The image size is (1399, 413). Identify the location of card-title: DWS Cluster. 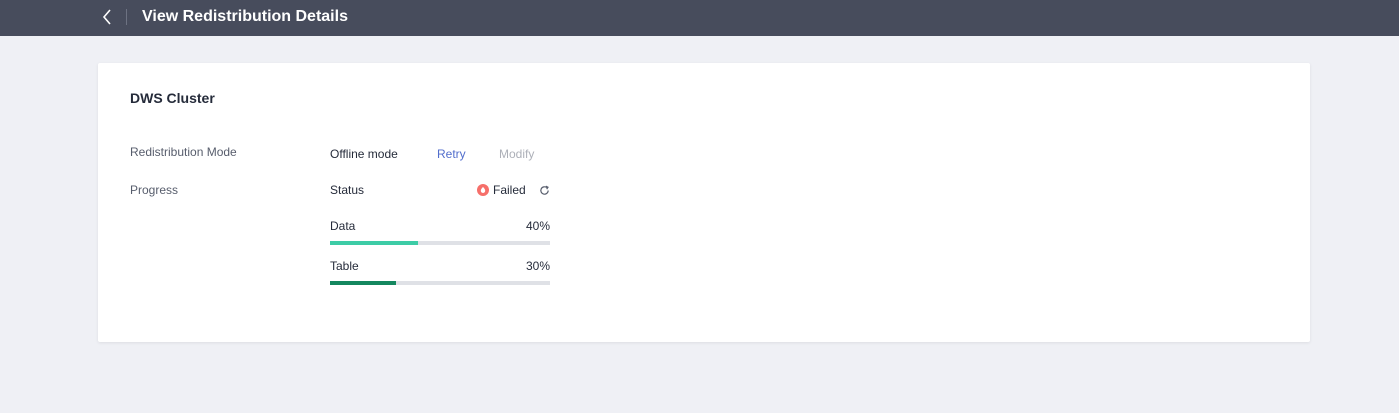
(172, 98).